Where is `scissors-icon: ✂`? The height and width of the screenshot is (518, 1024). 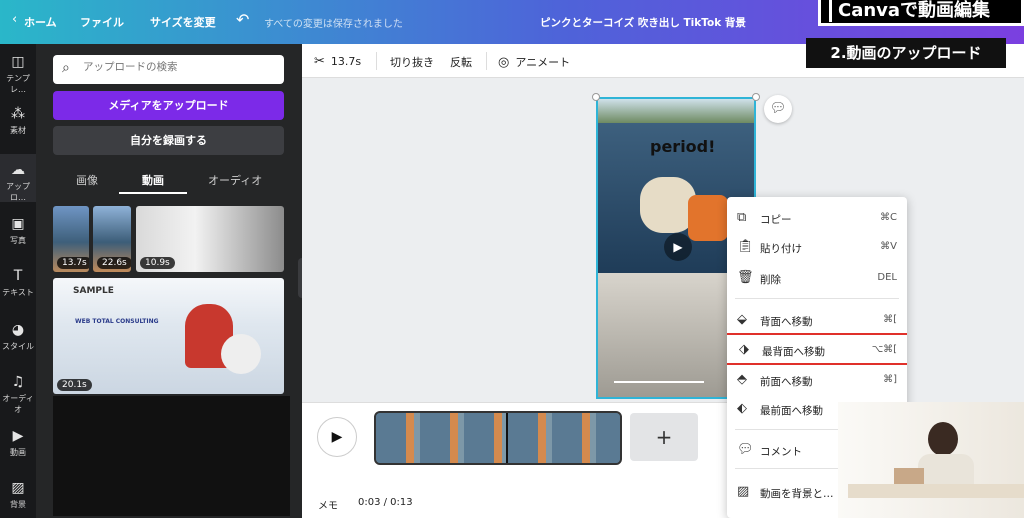
scissors-icon: ✂ is located at coordinates (319, 61).